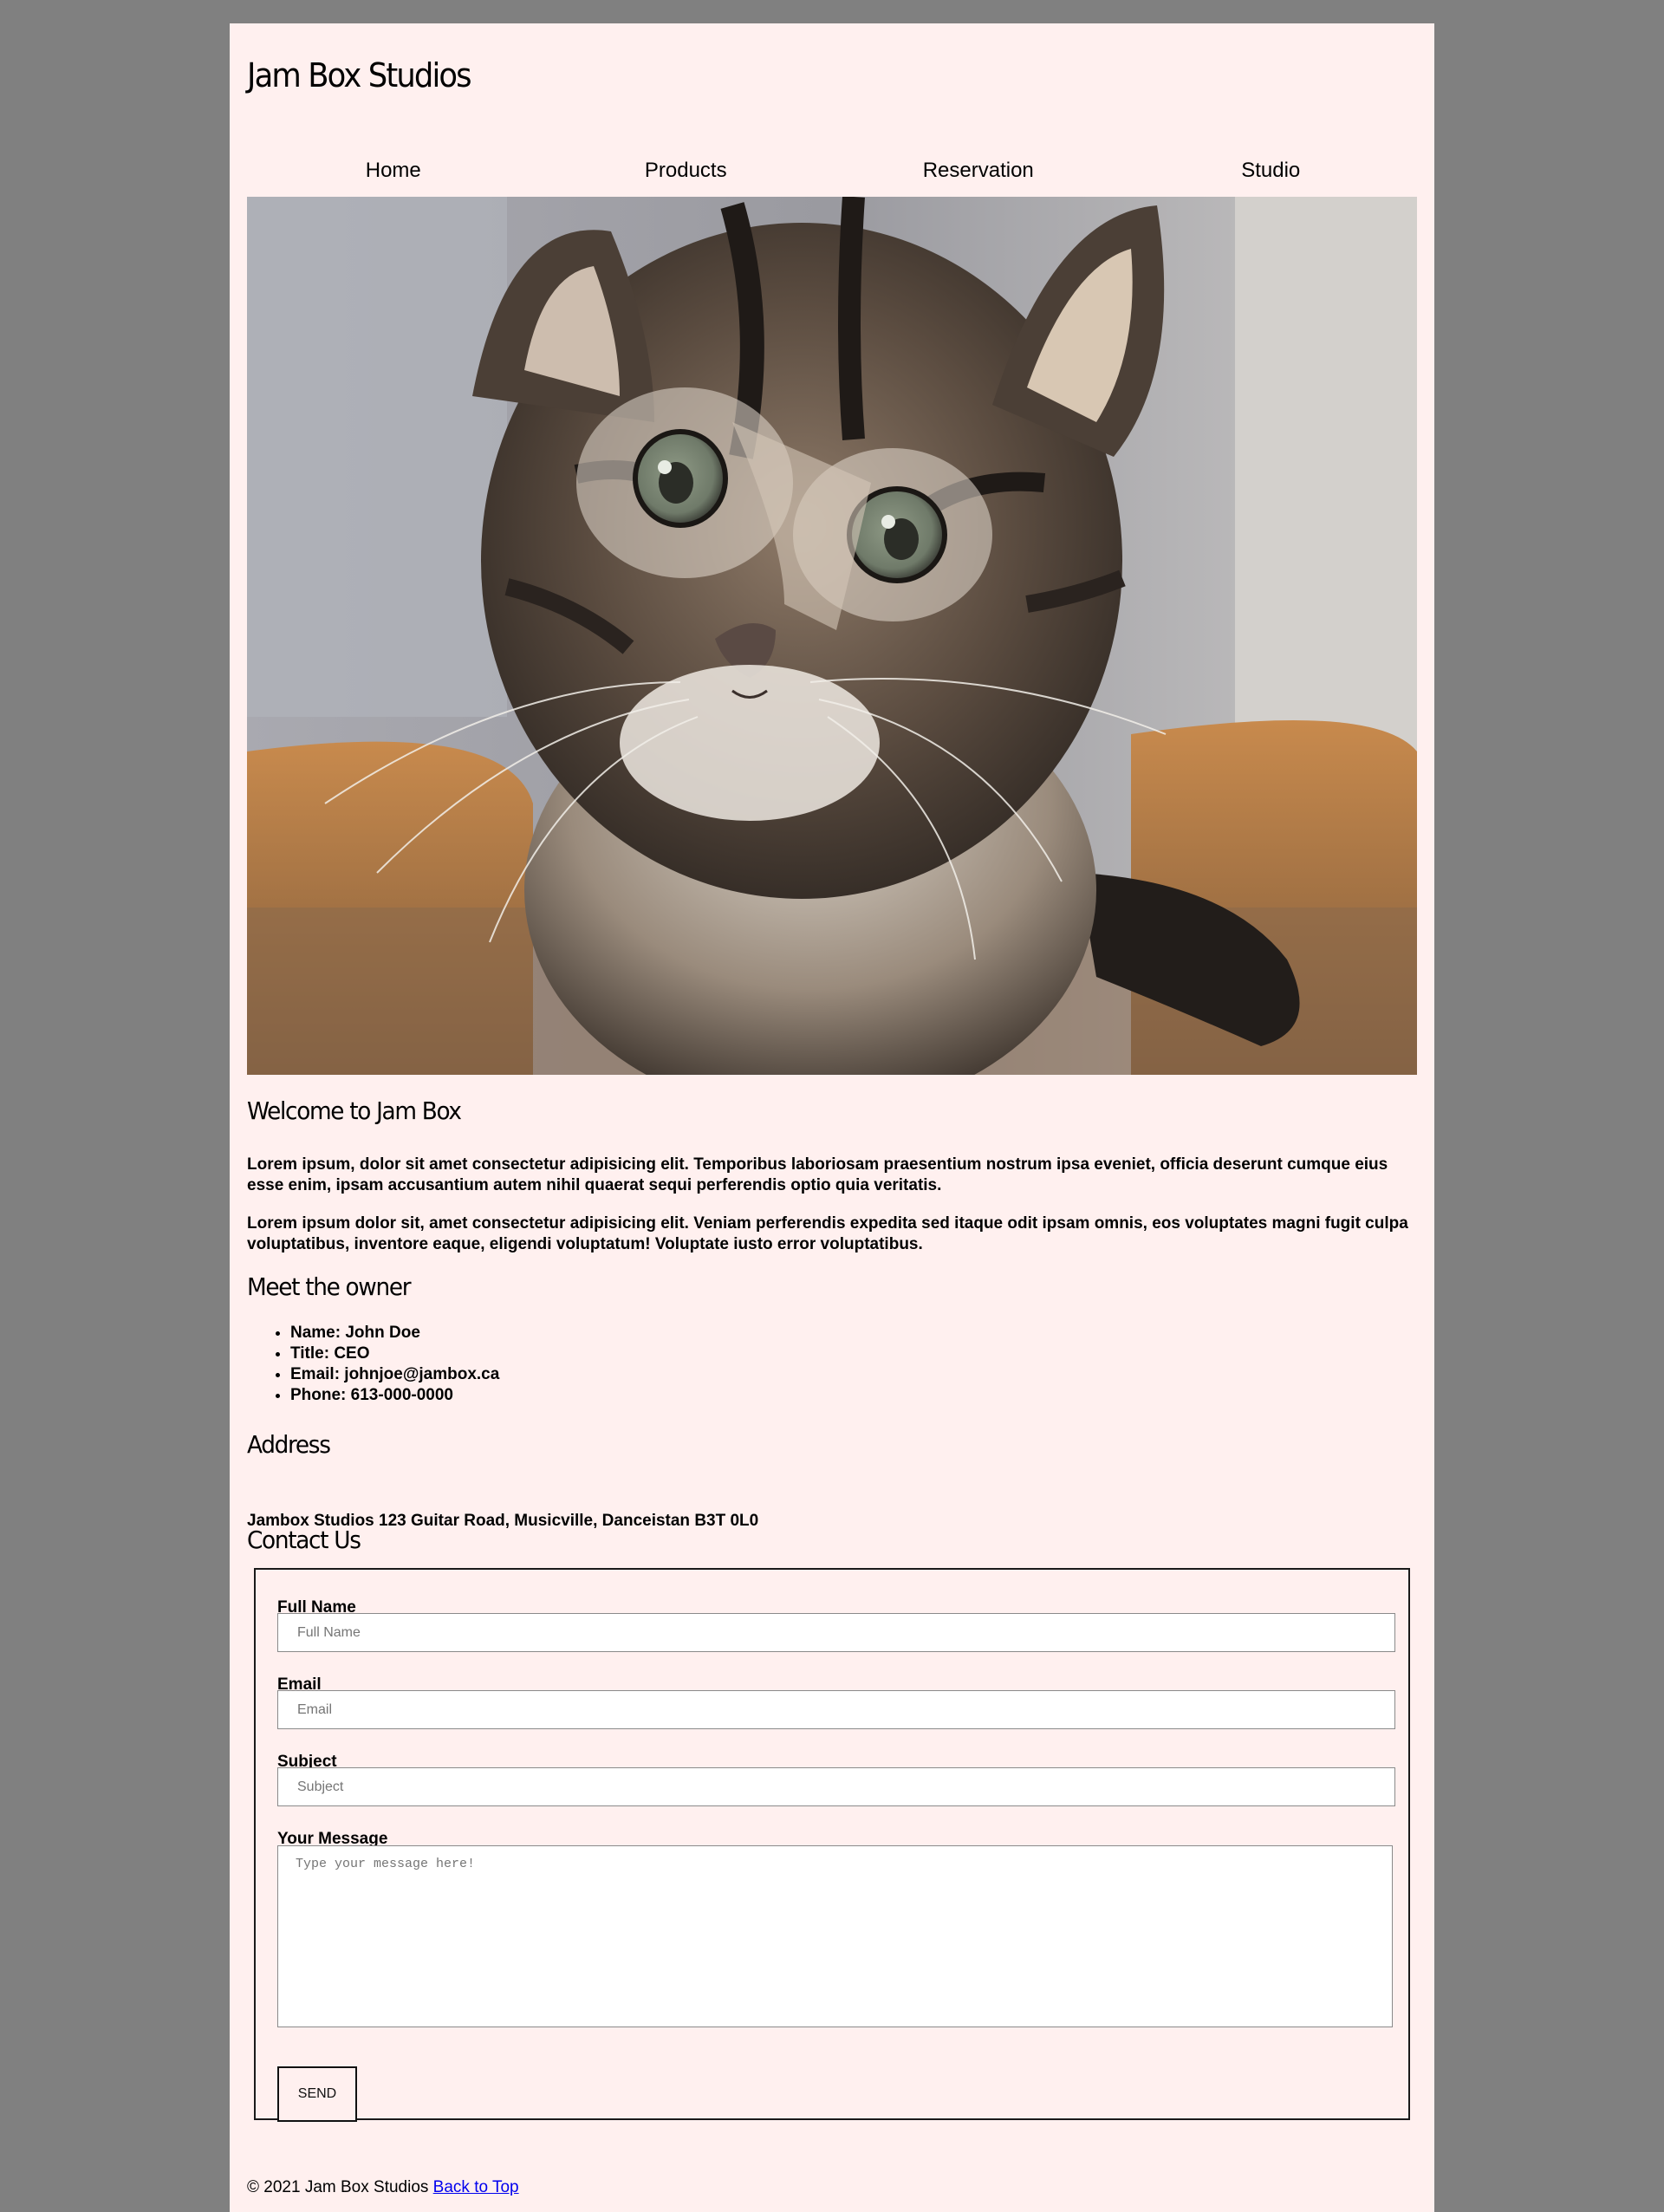  What do you see at coordinates (1271, 170) in the screenshot?
I see `nav-studio: Studio` at bounding box center [1271, 170].